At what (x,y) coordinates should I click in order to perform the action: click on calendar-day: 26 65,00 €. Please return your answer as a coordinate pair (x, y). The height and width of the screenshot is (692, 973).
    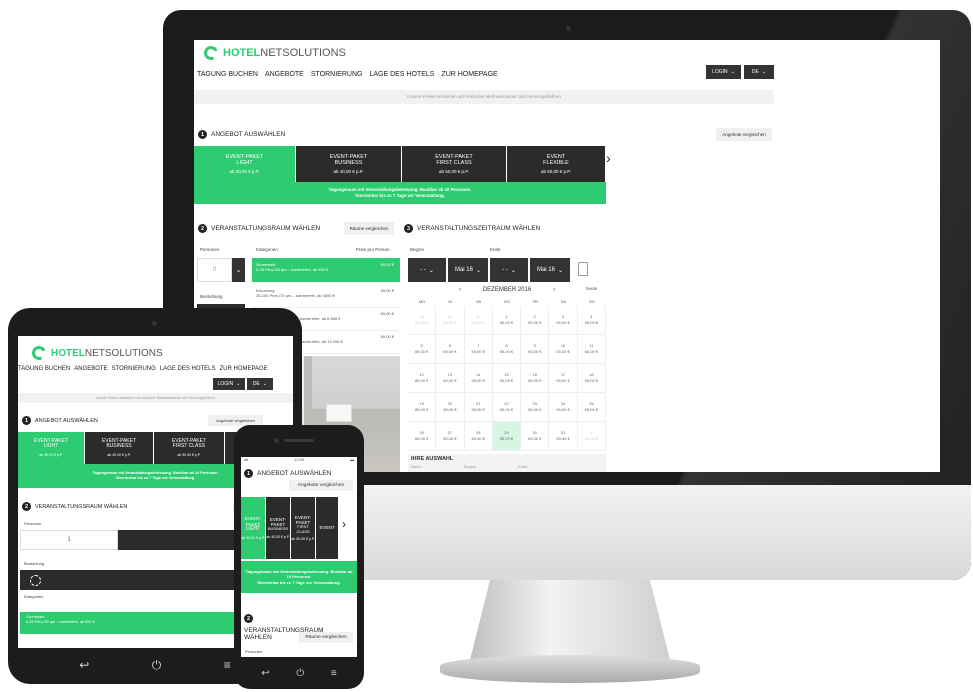
    Looking at the image, I should click on (422, 436).